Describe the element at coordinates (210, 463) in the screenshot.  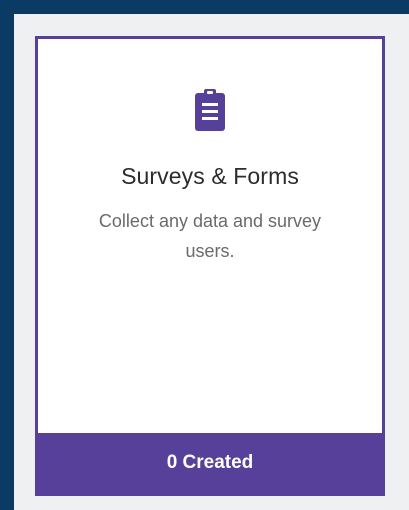
I see `created-count-button: 0 Created` at that location.